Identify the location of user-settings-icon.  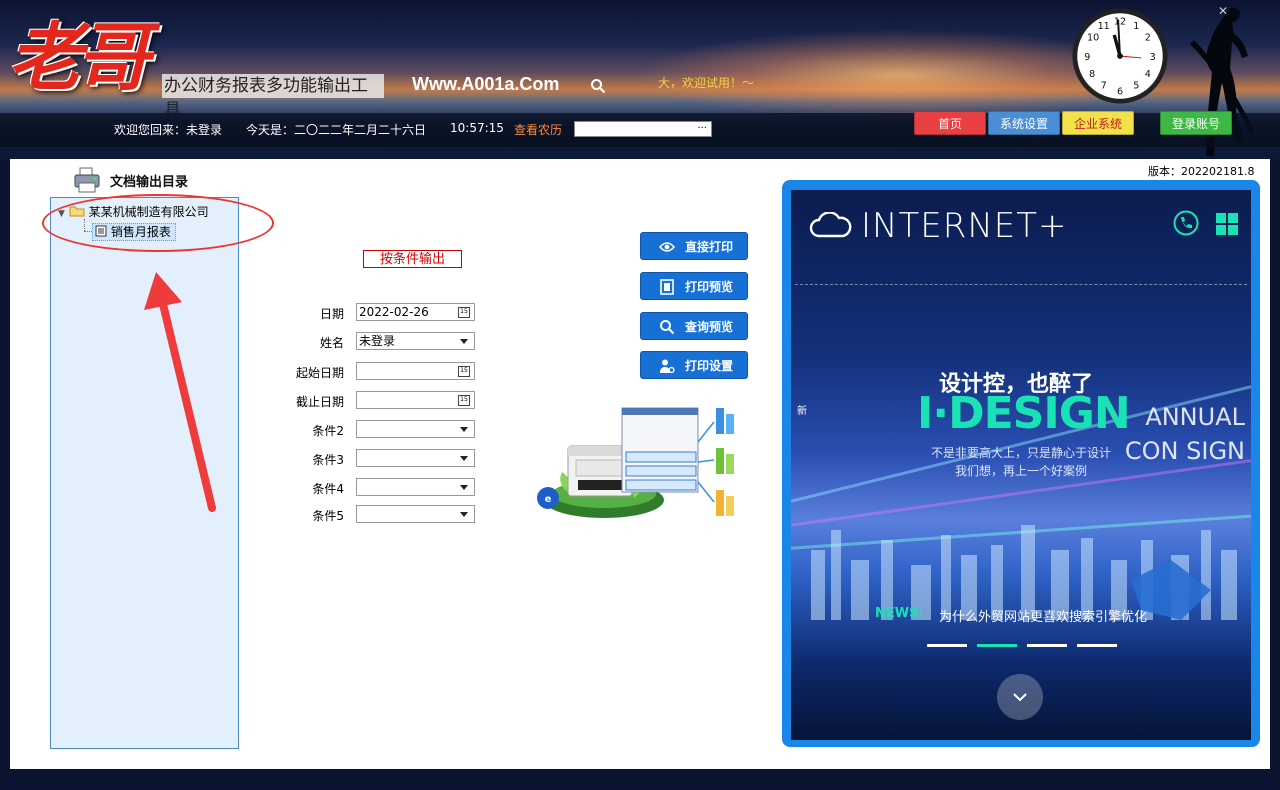
(667, 366).